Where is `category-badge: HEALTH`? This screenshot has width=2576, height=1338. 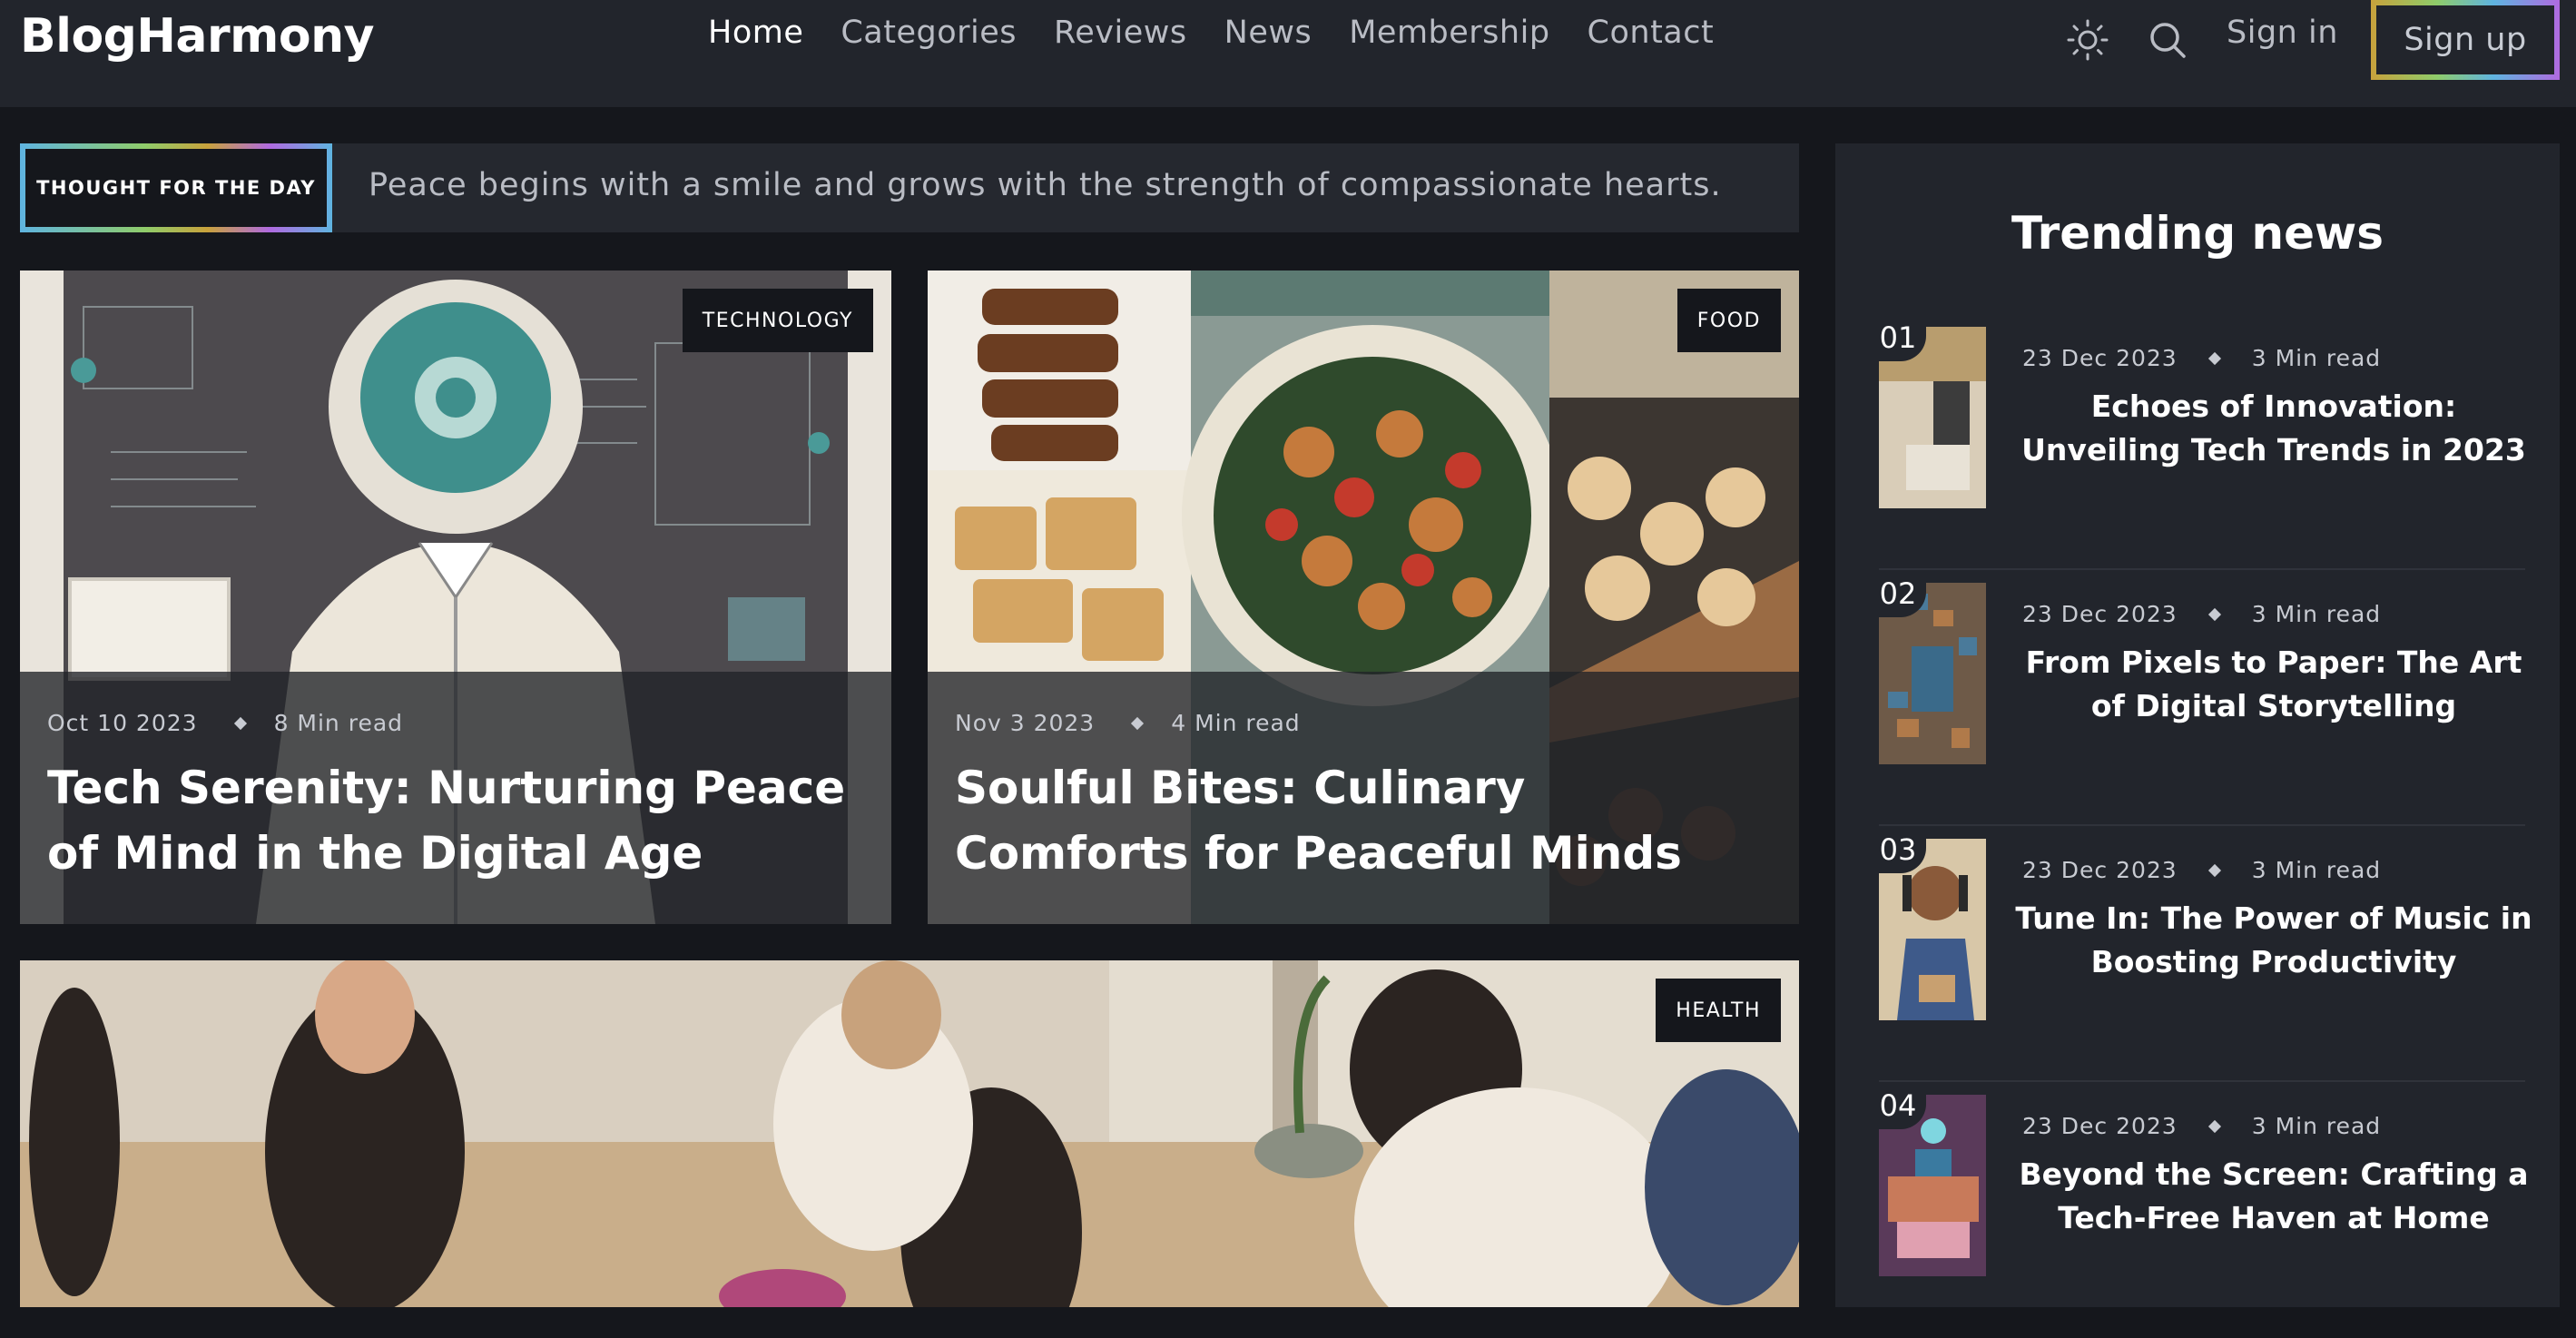
category-badge: HEALTH is located at coordinates (1718, 1010).